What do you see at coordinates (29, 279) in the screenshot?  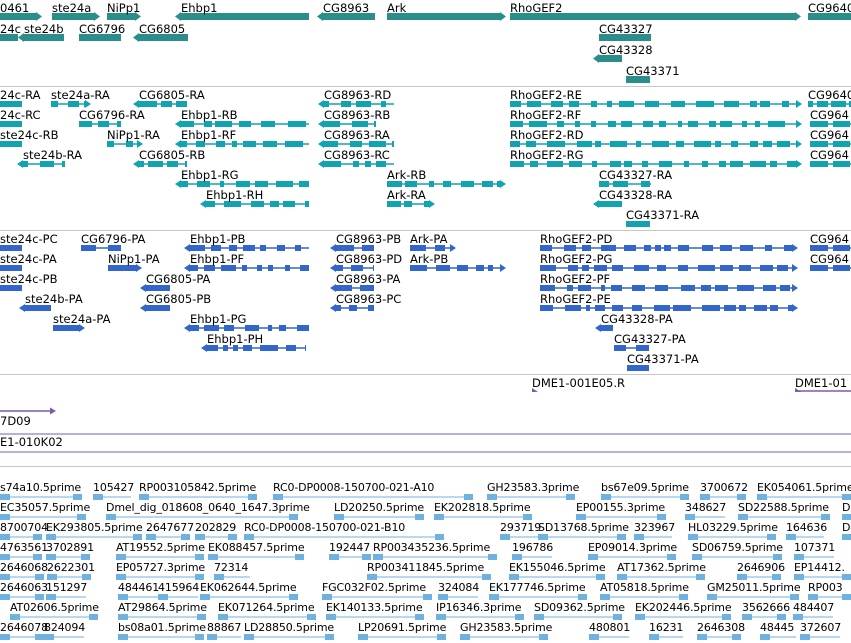 I see `feature-label: ste24c-PB` at bounding box center [29, 279].